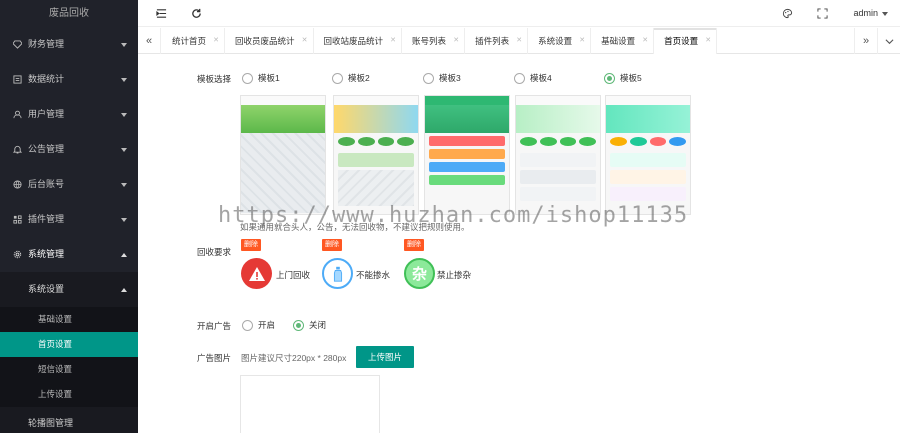  What do you see at coordinates (541, 78) in the screenshot?
I see `radio-label: 模板4` at bounding box center [541, 78].